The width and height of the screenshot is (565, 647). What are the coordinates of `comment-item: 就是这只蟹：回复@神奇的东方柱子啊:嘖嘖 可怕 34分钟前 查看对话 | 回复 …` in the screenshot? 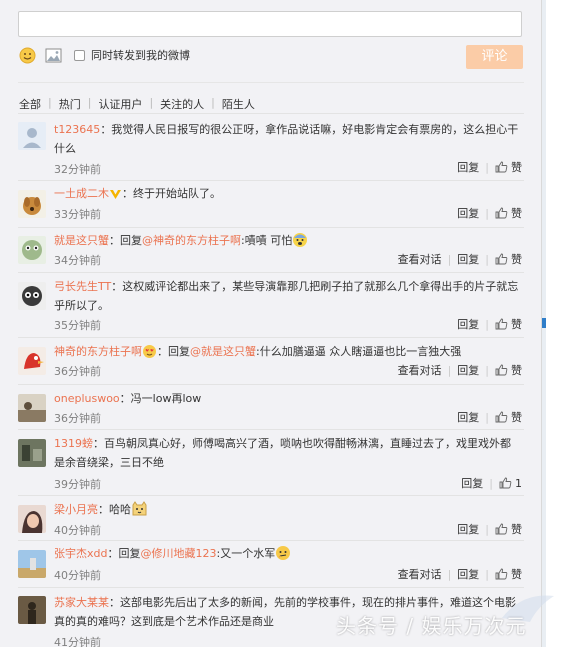 It's located at (271, 249).